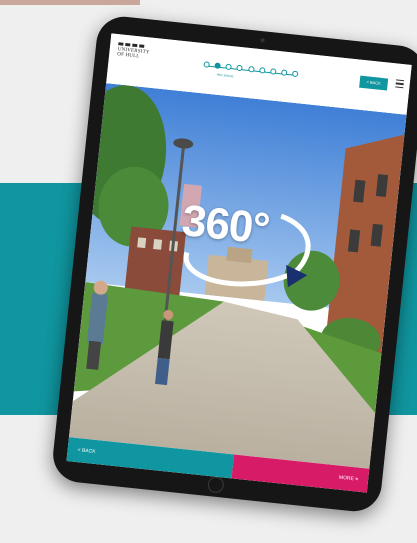 This screenshot has height=543, width=417. Describe the element at coordinates (225, 224) in the screenshot. I see `overlay-360-label: 360°` at that location.